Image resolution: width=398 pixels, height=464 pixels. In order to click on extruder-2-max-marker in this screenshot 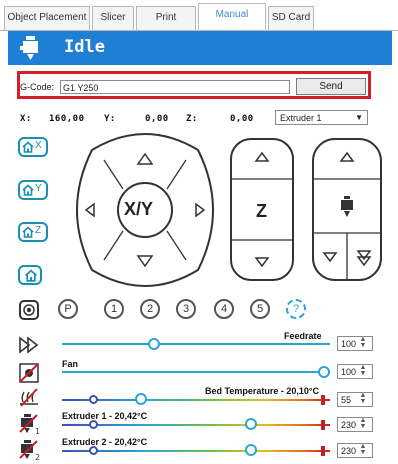, I will do `click(323, 451)`.